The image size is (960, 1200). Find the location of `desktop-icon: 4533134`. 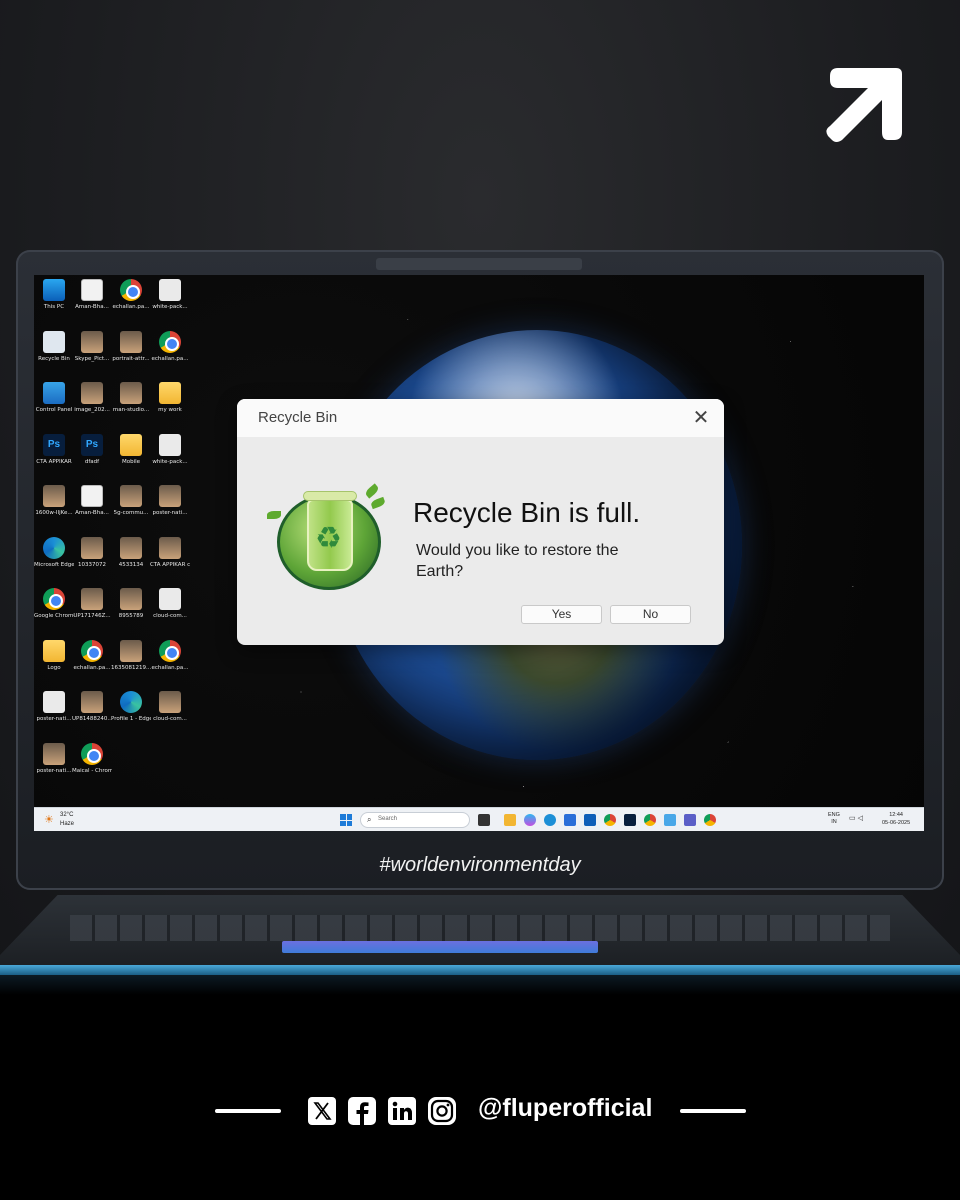

desktop-icon: 4533134 is located at coordinates (131, 552).